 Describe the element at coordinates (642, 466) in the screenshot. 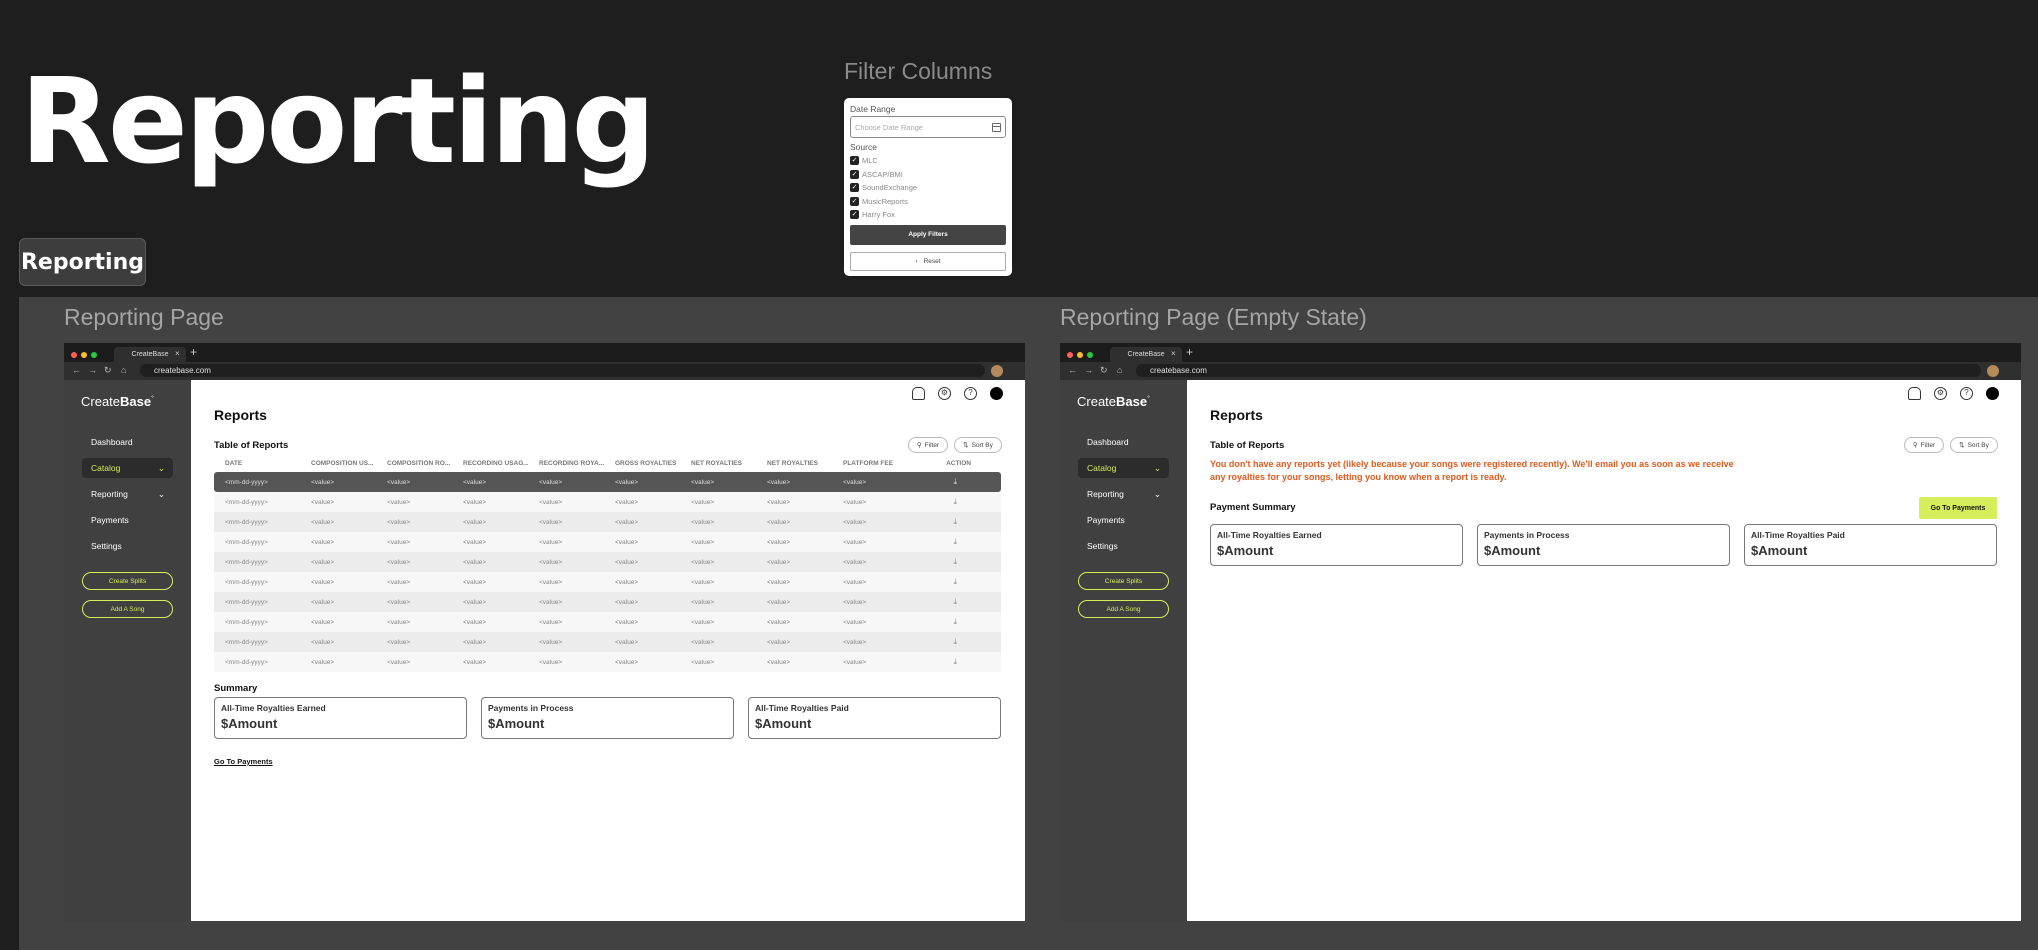

I see `column-header-gross-royalties: GROSS ROYALTIES` at that location.